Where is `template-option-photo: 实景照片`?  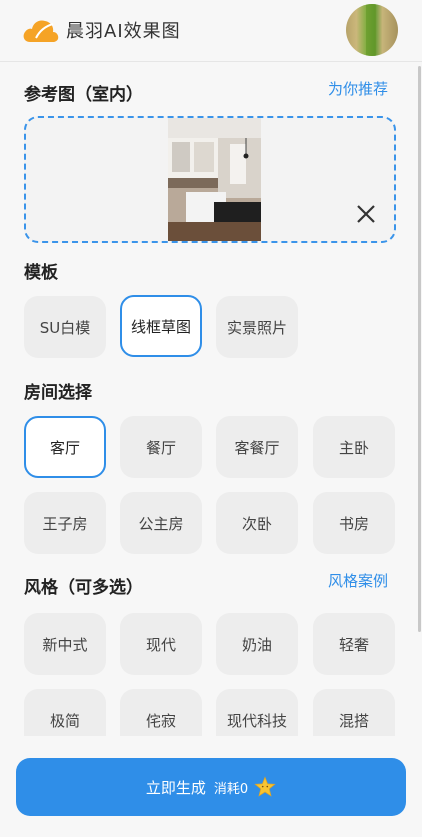
template-option-photo: 实景照片 is located at coordinates (257, 327).